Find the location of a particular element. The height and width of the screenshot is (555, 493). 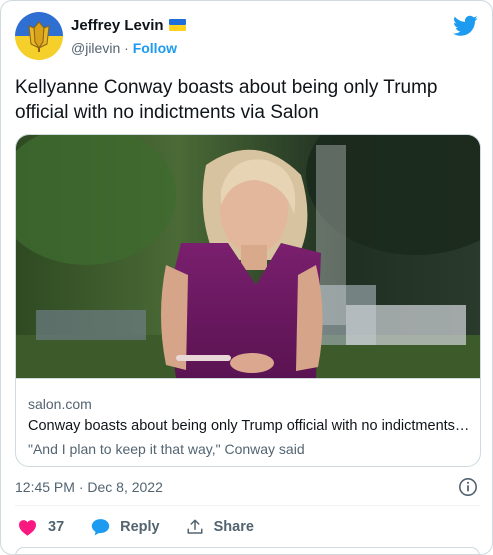

avatar is located at coordinates (39, 36).